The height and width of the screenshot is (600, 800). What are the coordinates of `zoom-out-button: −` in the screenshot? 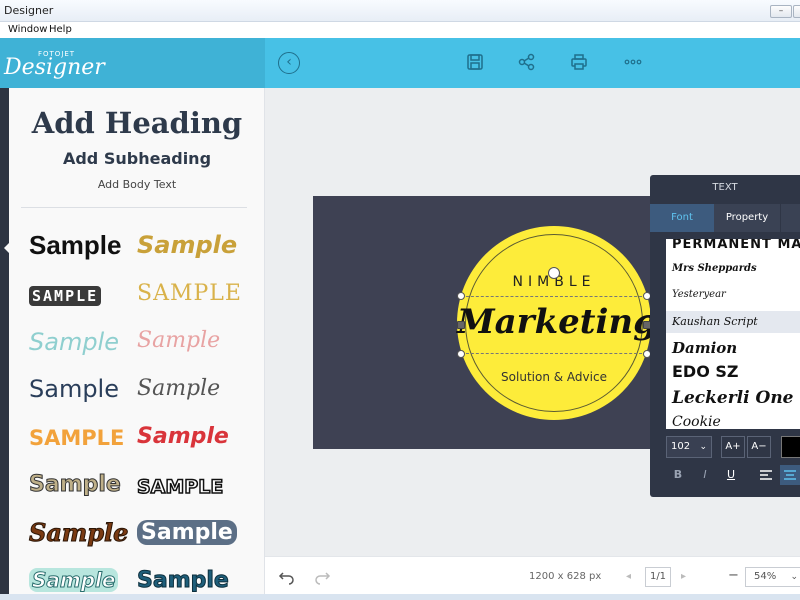 It's located at (733, 575).